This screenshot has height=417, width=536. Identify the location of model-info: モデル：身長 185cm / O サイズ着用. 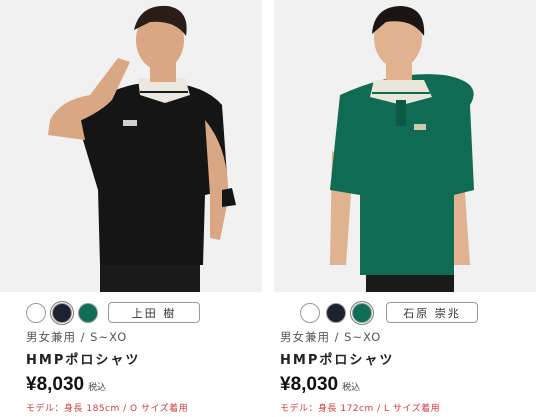
(107, 409).